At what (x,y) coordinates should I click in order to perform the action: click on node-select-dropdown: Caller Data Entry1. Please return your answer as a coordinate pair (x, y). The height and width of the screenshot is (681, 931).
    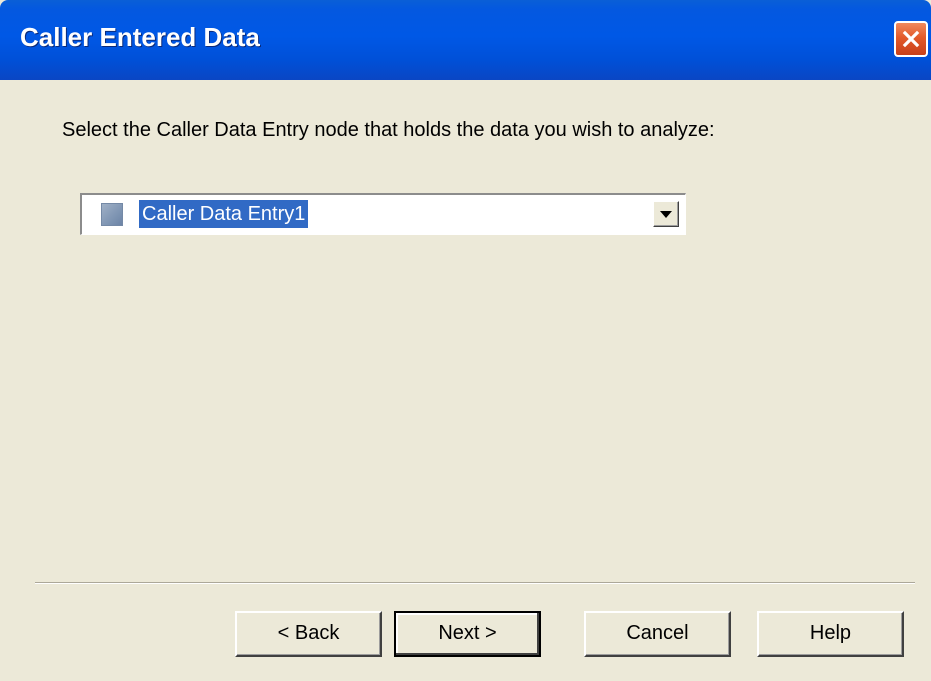
    Looking at the image, I should click on (383, 214).